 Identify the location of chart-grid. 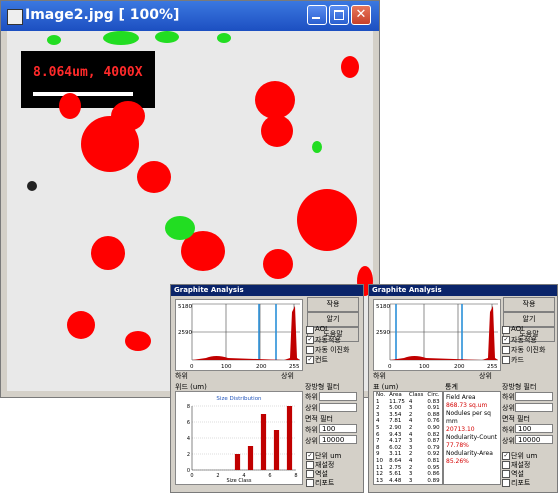
(244, 438).